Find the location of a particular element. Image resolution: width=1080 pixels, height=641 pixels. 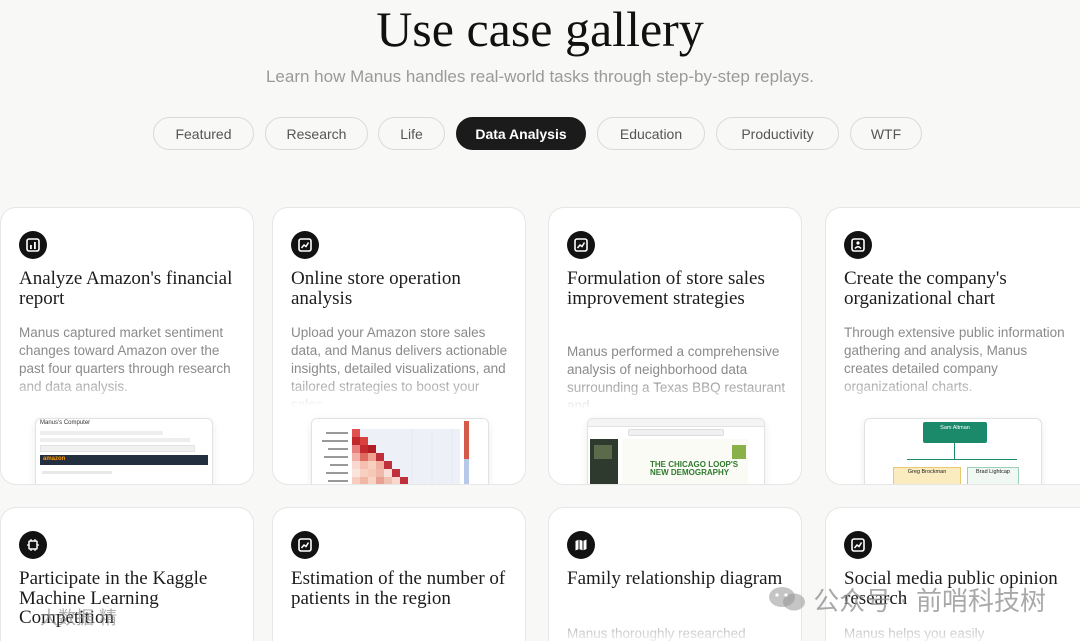

wechat-logo-icon is located at coordinates (787, 599).